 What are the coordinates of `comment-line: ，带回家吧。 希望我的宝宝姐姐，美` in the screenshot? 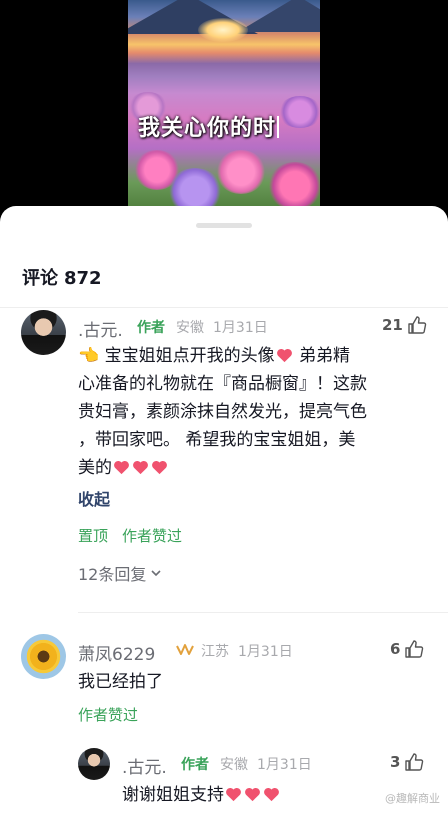 It's located at (217, 440).